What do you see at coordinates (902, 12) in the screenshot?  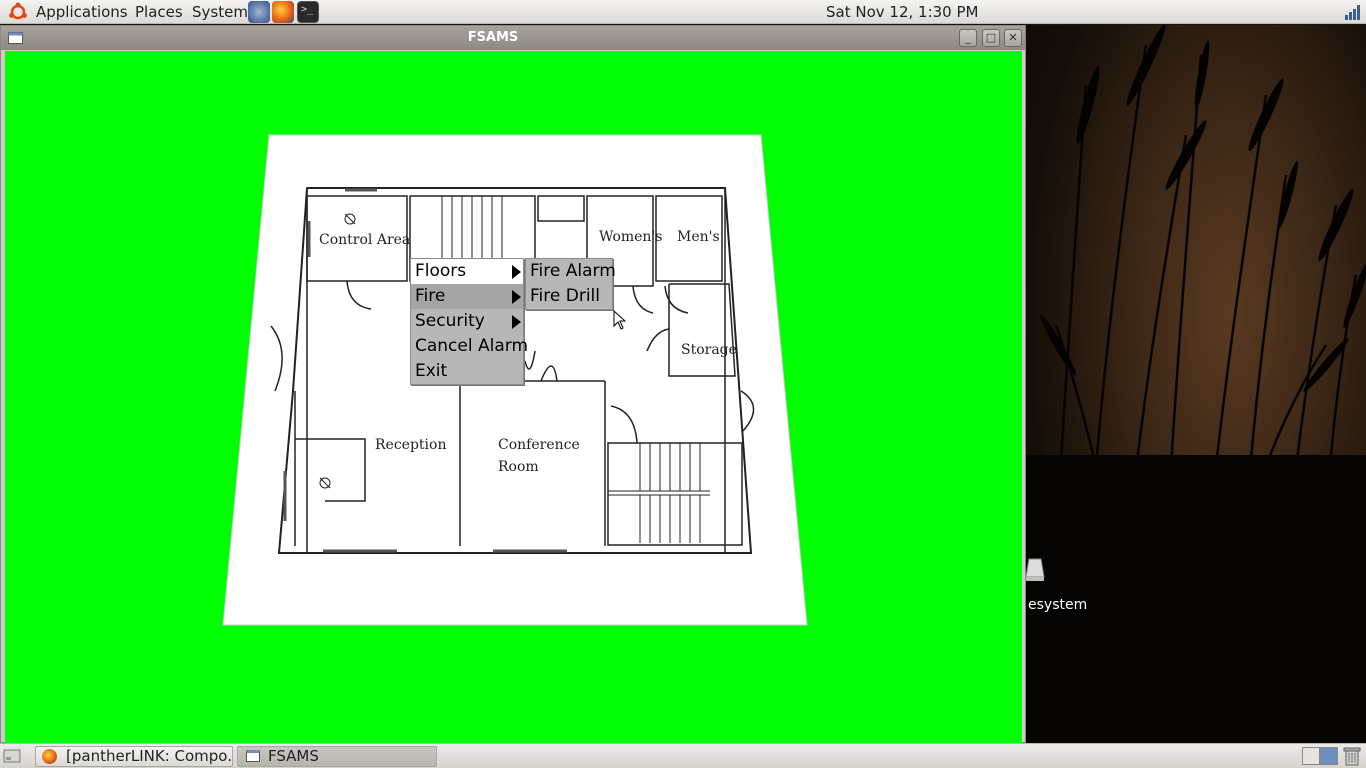 I see `clock: Sat Nov 12, 1:30 PM` at bounding box center [902, 12].